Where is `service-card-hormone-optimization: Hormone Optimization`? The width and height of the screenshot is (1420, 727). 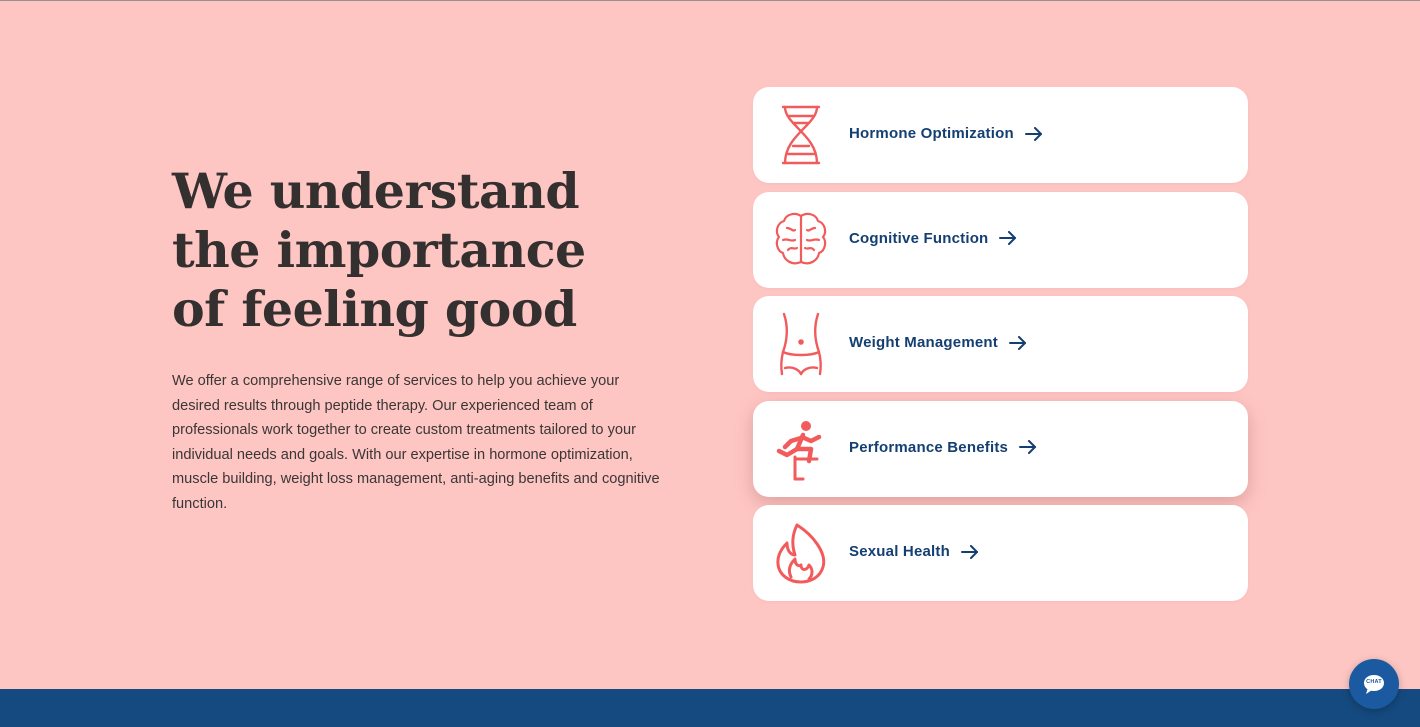 service-card-hormone-optimization: Hormone Optimization is located at coordinates (1000, 135).